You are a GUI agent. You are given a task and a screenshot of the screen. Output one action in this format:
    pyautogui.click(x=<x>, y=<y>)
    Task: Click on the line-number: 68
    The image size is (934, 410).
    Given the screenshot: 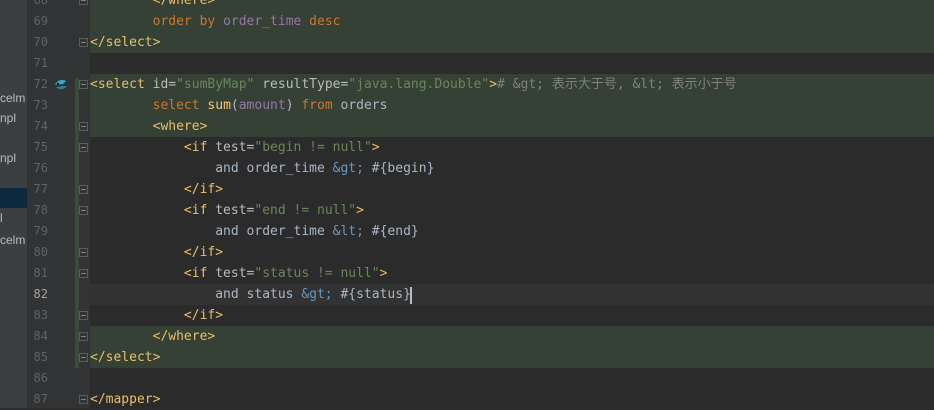 What is the action you would take?
    pyautogui.click(x=38, y=5)
    